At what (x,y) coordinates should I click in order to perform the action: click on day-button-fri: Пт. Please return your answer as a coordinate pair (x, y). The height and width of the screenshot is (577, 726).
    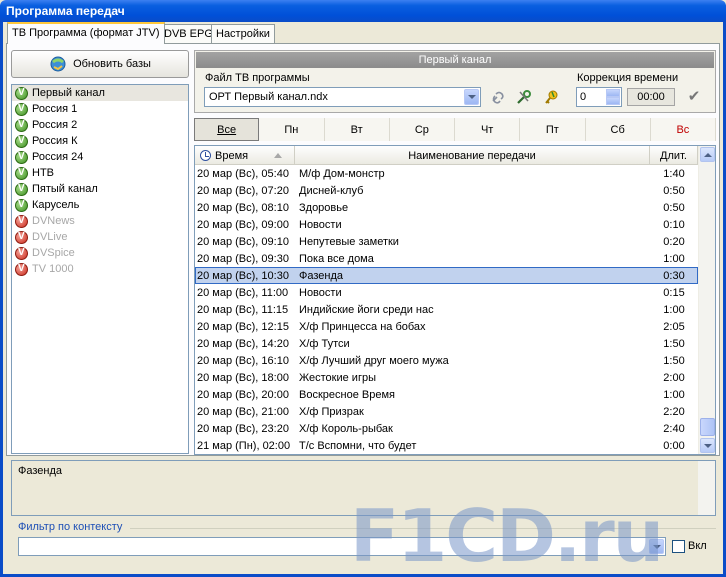
    Looking at the image, I should click on (553, 129).